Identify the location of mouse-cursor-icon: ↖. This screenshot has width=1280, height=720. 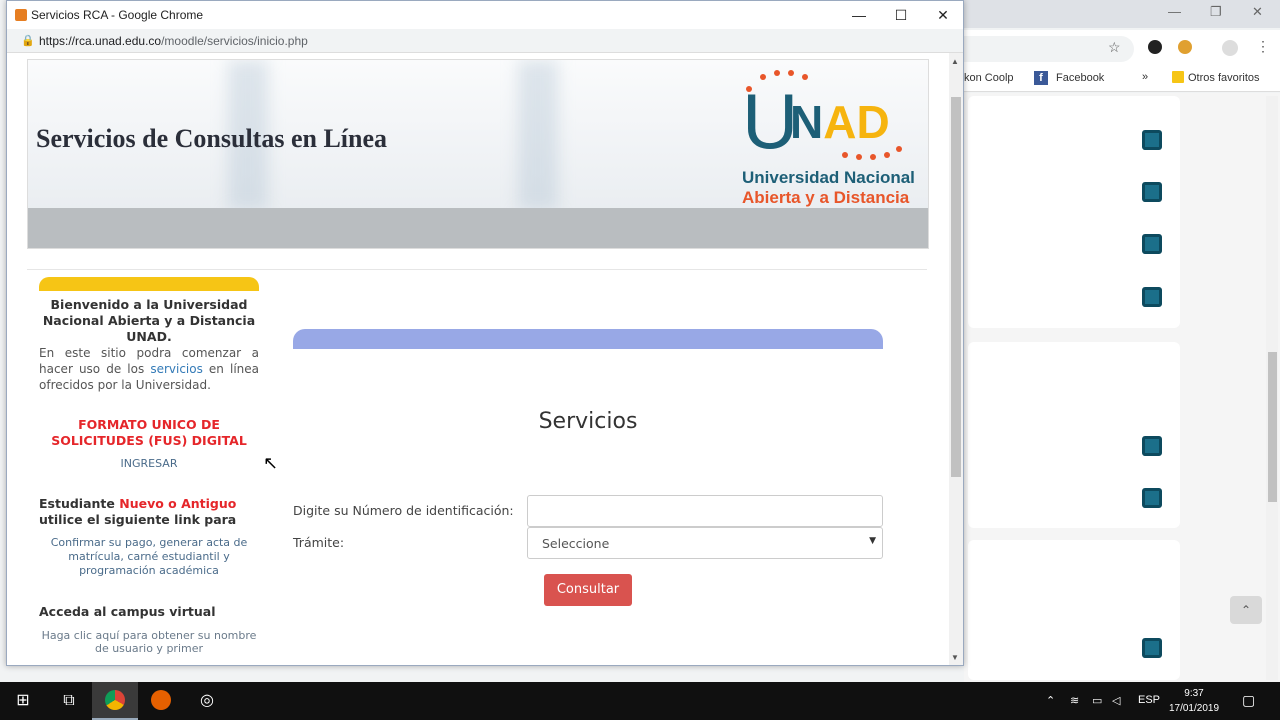
(271, 463).